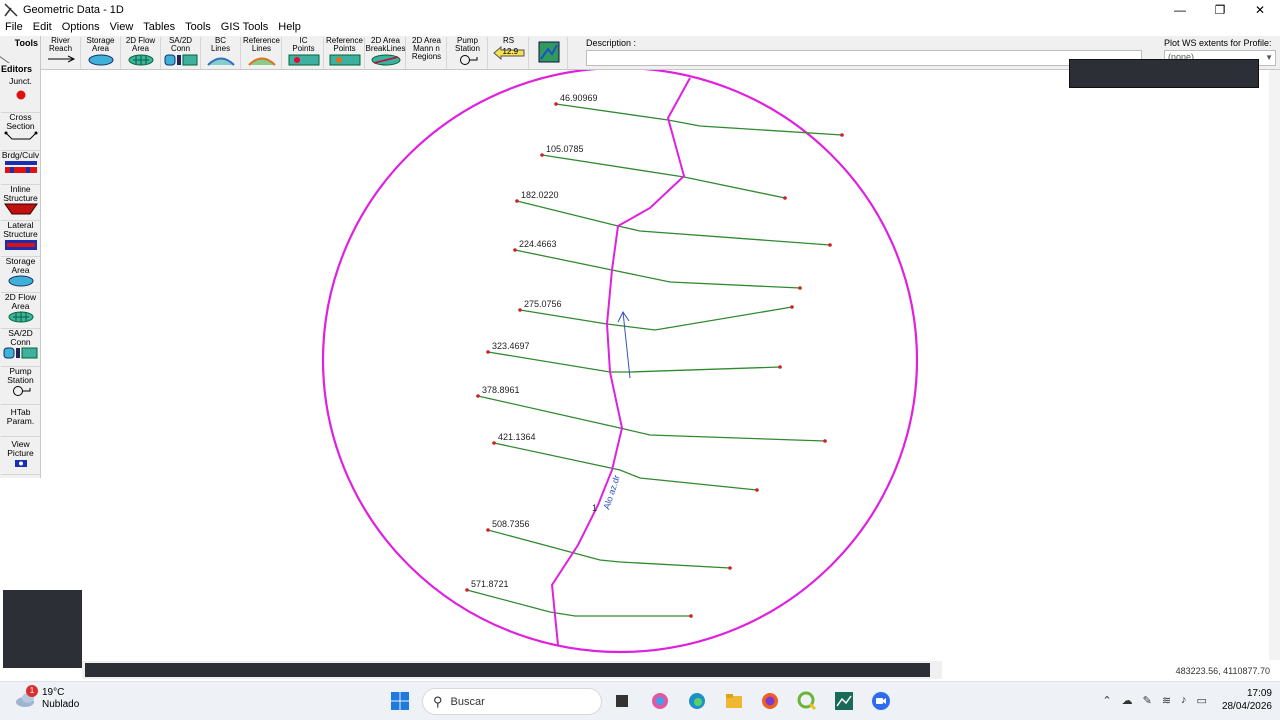 The width and height of the screenshot is (1280, 720). I want to click on 2d-area-mann-n-regions-button: 2D Area Mann n Regions, so click(427, 53).